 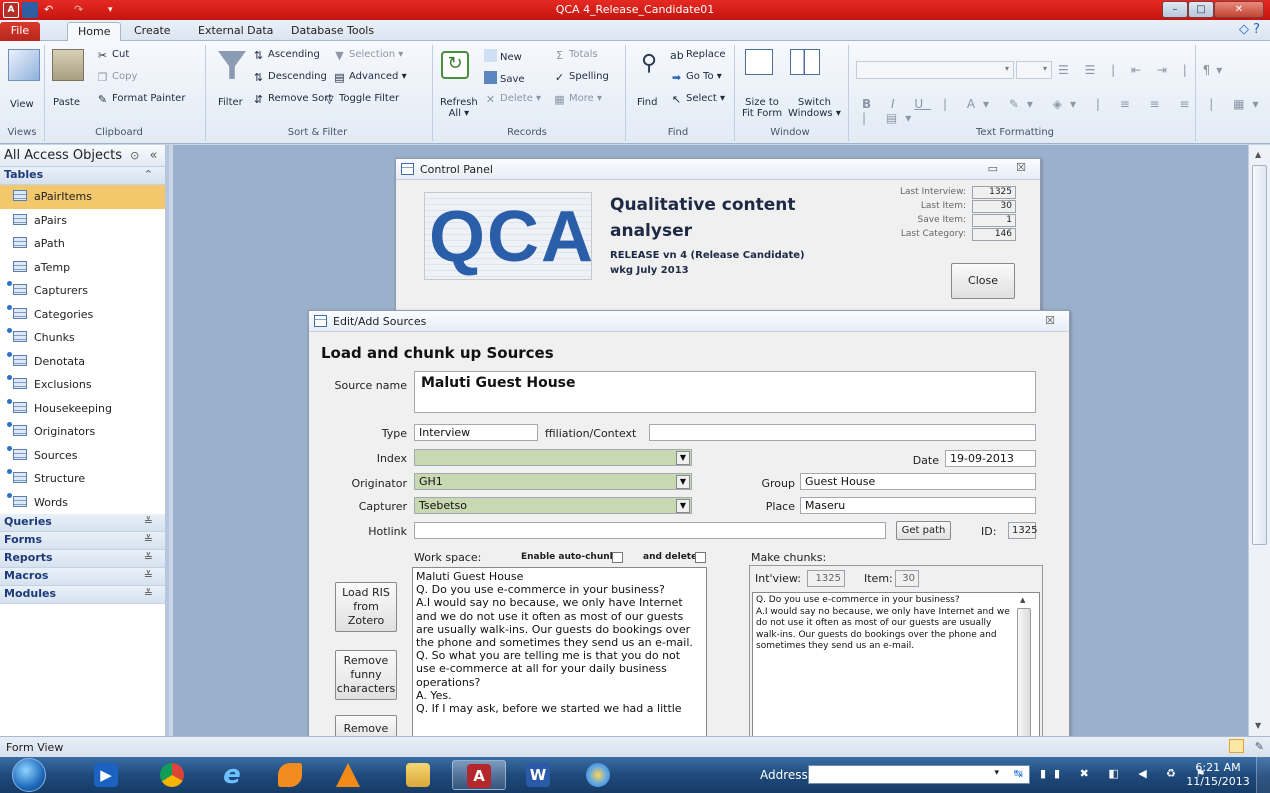 What do you see at coordinates (919, 774) in the screenshot?
I see `address-field: ▾ ↹` at bounding box center [919, 774].